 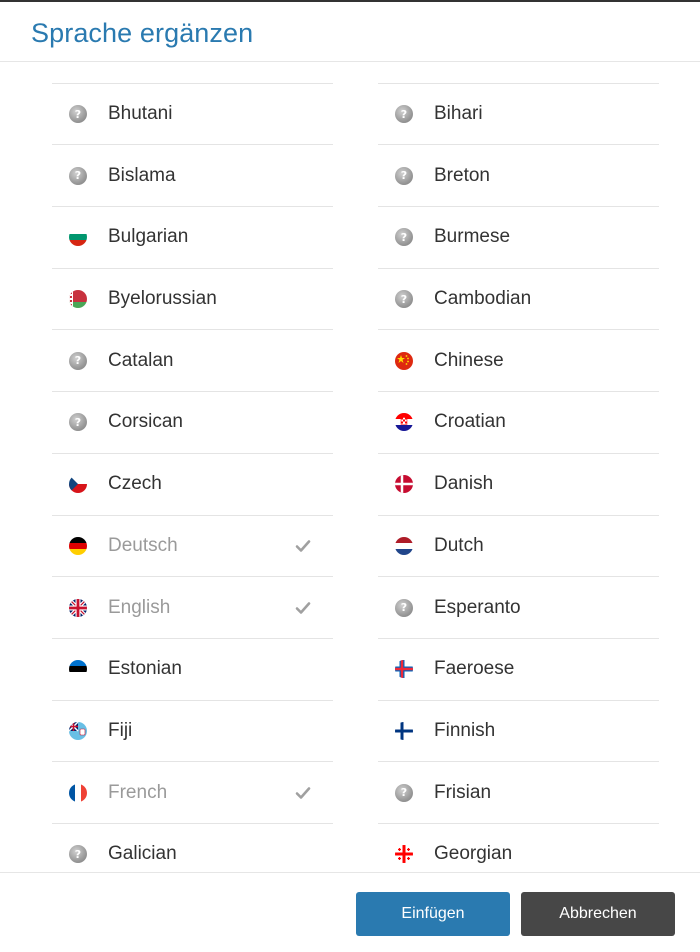 What do you see at coordinates (140, 62) in the screenshot?
I see `language-label: Basque` at bounding box center [140, 62].